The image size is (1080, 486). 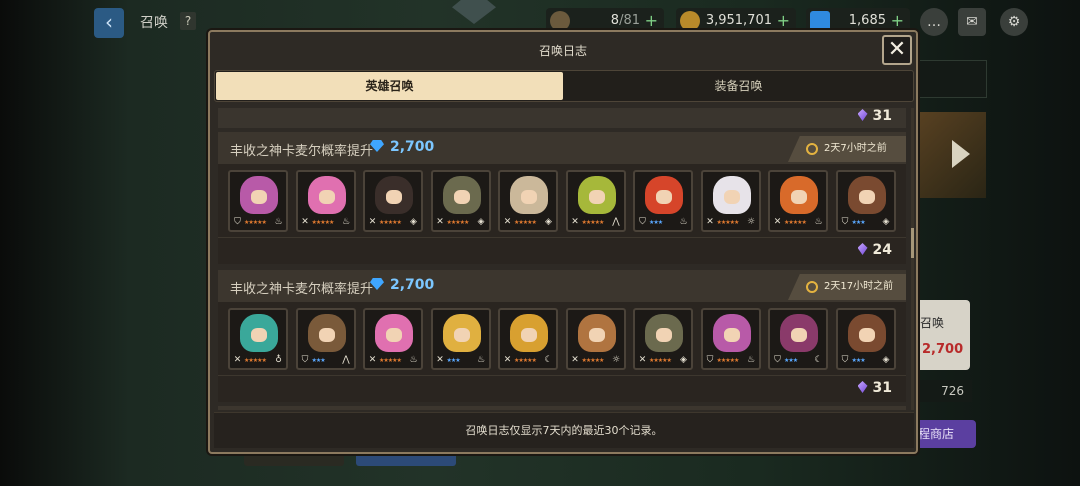 I want to click on background-card-text: 召唤, so click(x=932, y=323).